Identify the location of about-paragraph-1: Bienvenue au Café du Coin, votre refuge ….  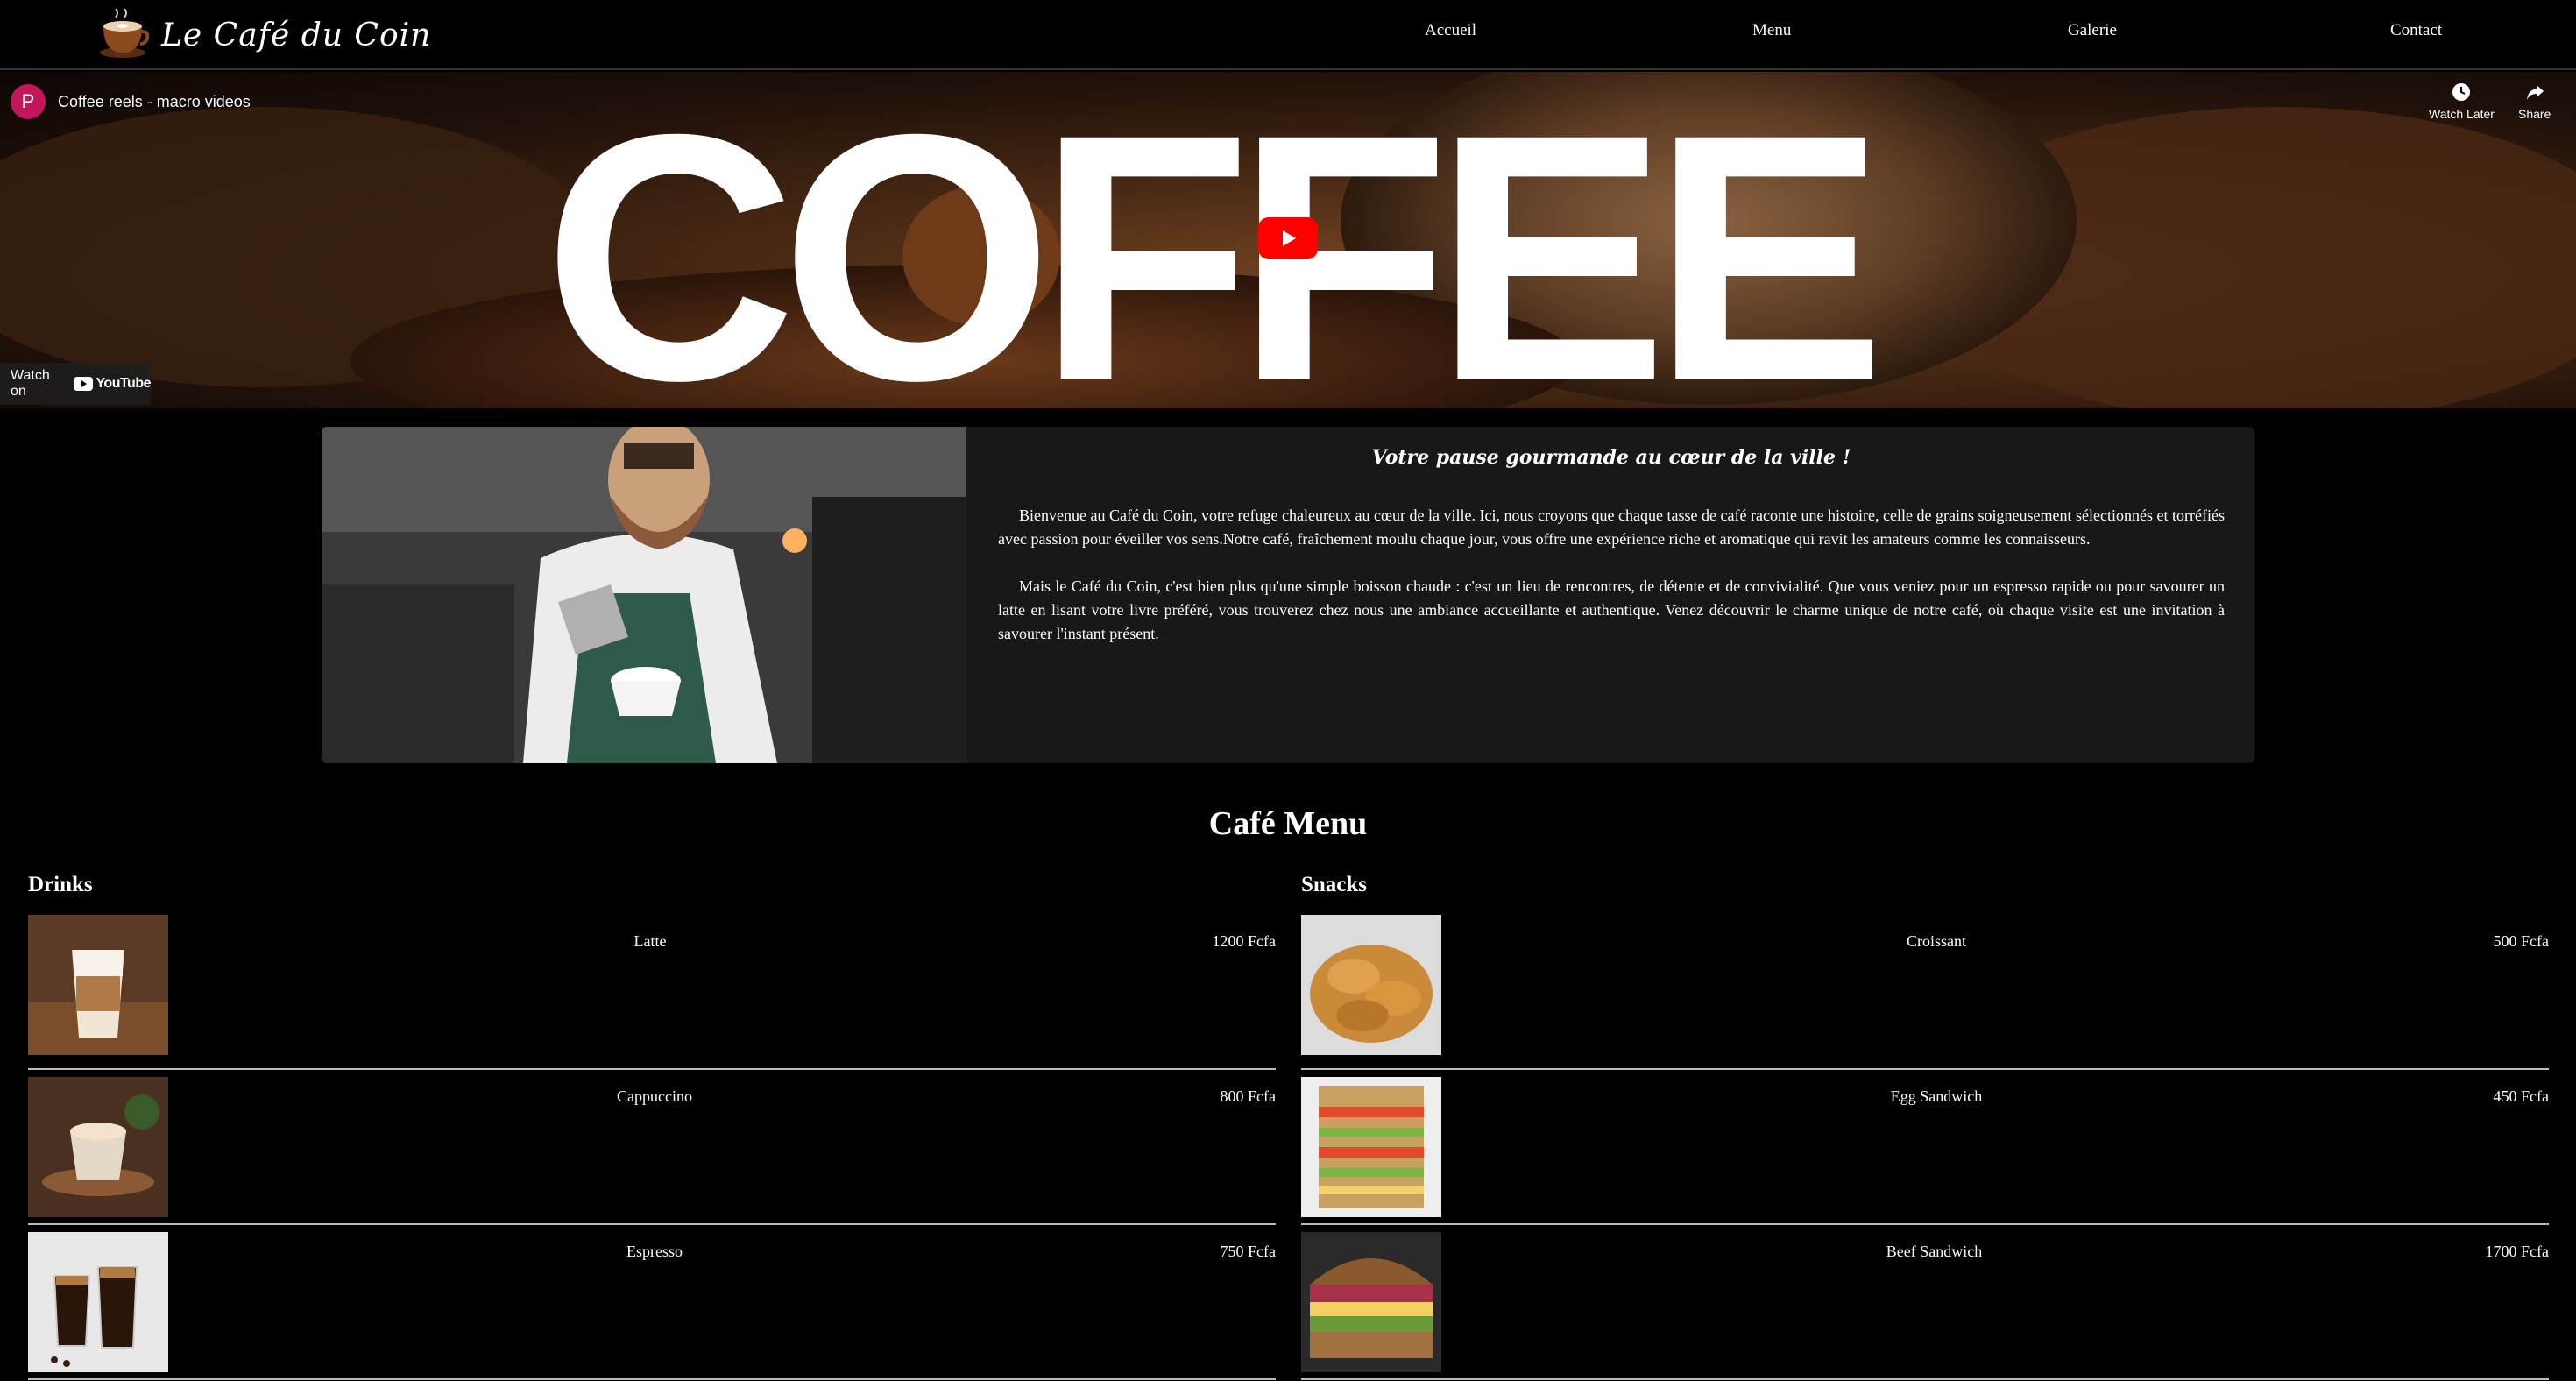
(1611, 527).